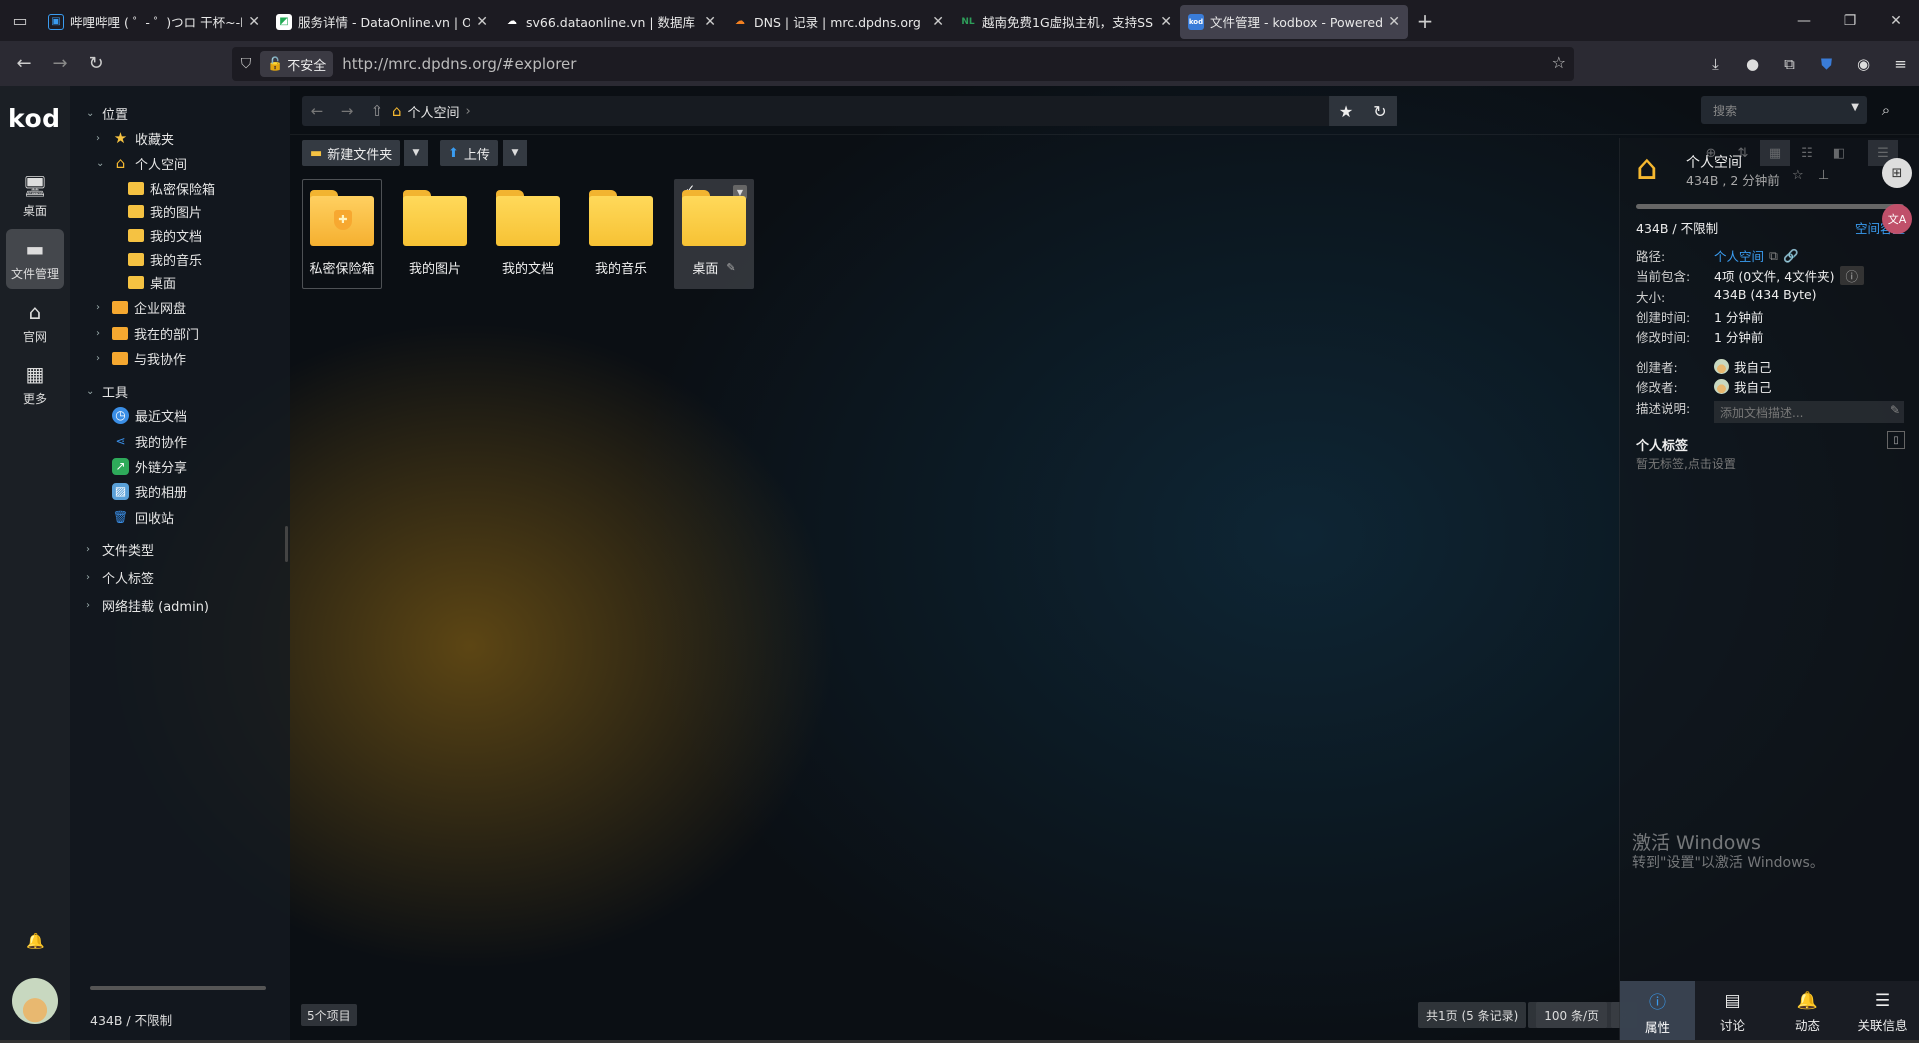 The width and height of the screenshot is (1919, 1043). What do you see at coordinates (1807, 1012) in the screenshot?
I see `tab-activity: 🔔 动态` at bounding box center [1807, 1012].